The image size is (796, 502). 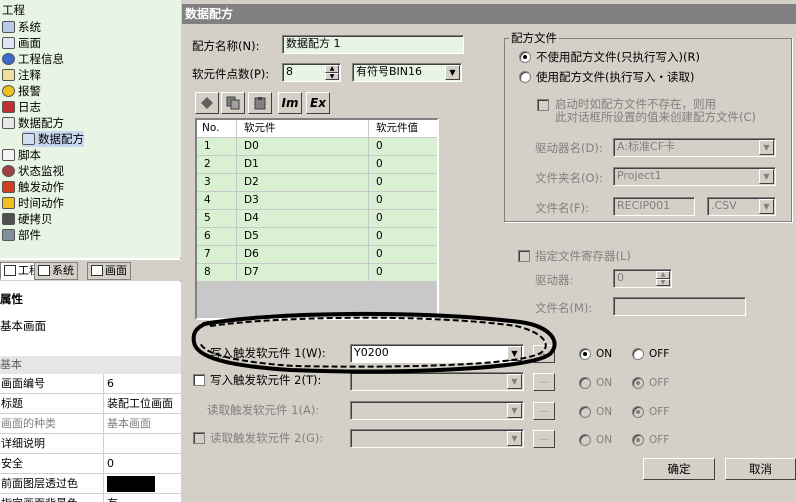 What do you see at coordinates (303, 219) in the screenshot?
I see `cell-device: D4` at bounding box center [303, 219].